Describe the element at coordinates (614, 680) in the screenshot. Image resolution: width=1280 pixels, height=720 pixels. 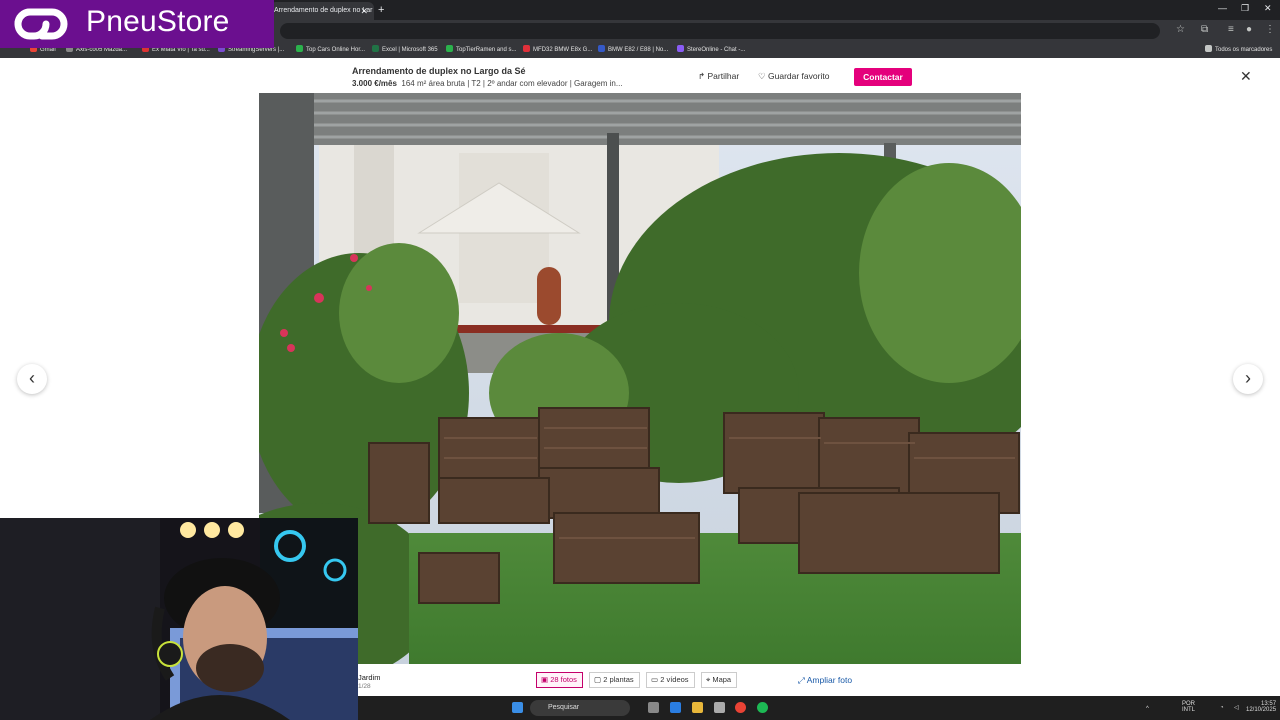
I see `tab-floorplans: ▢ 2 plantas` at that location.